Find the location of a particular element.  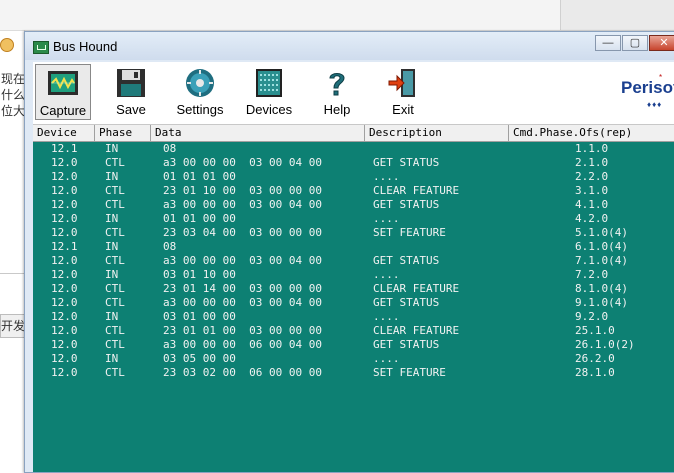

table-row: 12.0 IN 01 01 01 00.... 2.2.0 is located at coordinates (353, 177).